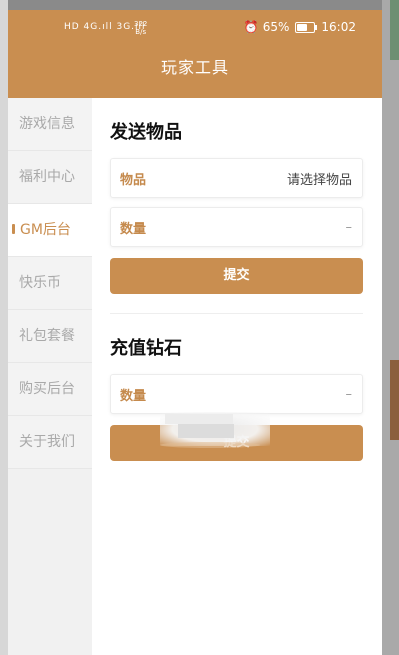 The width and height of the screenshot is (399, 655). Describe the element at coordinates (236, 178) in the screenshot. I see `item-select: 物品 请选择物品` at that location.